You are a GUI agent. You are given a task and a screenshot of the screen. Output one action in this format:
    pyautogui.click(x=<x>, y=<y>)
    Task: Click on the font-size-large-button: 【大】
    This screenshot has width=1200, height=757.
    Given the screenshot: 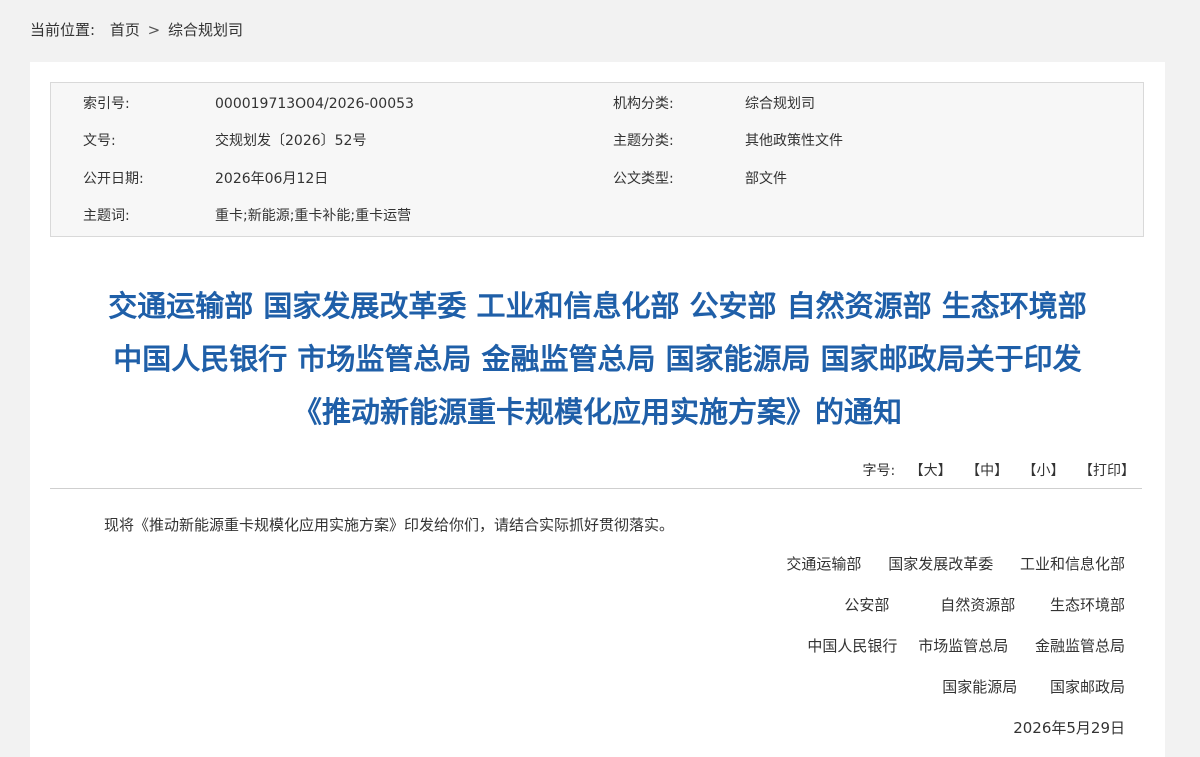 What is the action you would take?
    pyautogui.click(x=931, y=471)
    